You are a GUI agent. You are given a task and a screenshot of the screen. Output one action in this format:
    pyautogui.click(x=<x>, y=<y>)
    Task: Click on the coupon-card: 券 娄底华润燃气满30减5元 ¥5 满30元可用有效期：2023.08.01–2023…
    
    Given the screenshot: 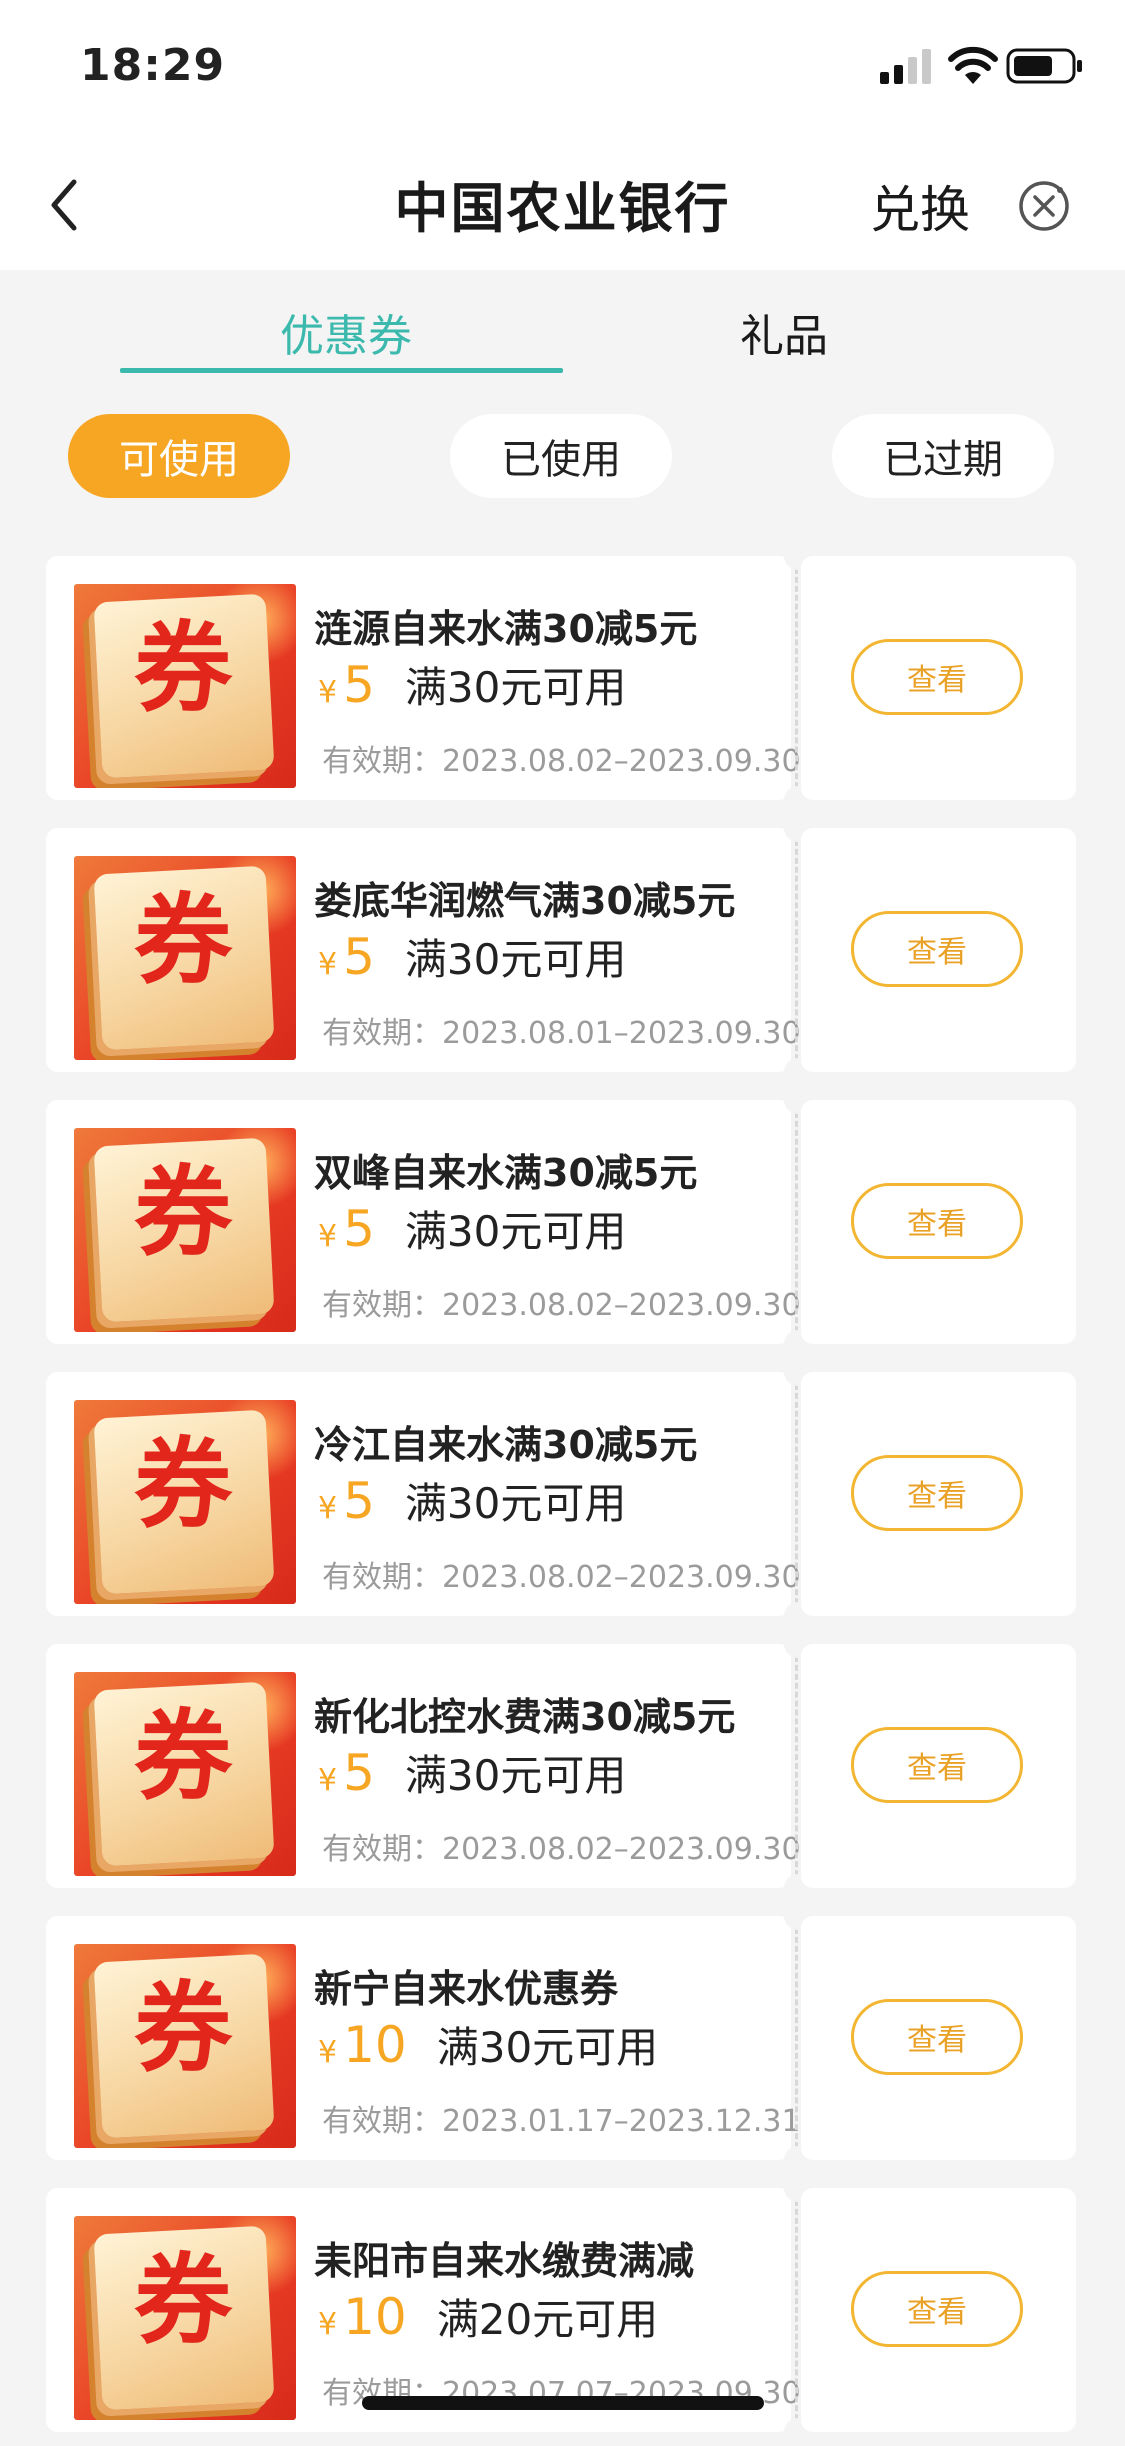 What is the action you would take?
    pyautogui.click(x=561, y=950)
    